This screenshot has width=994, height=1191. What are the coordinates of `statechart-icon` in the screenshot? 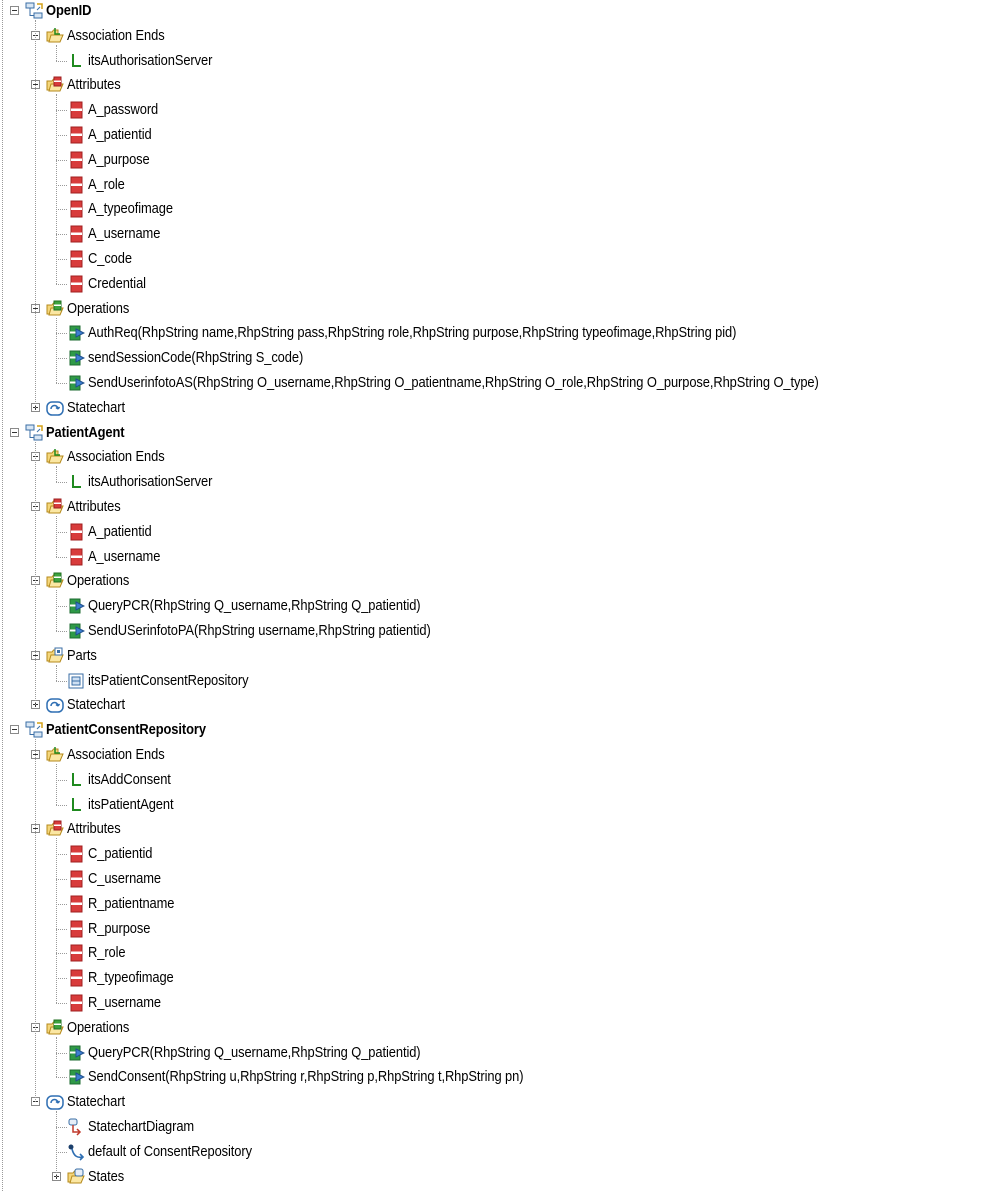 It's located at (55, 1102).